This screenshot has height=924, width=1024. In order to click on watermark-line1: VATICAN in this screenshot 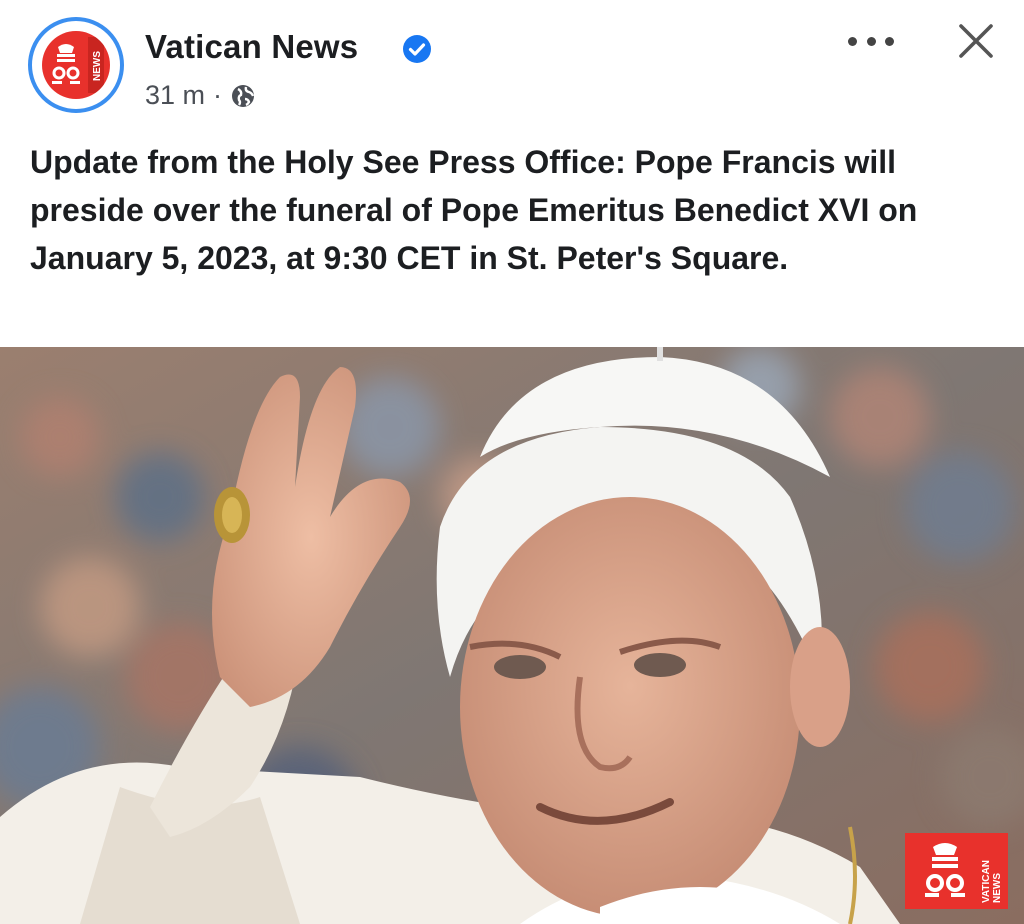, I will do `click(986, 881)`.